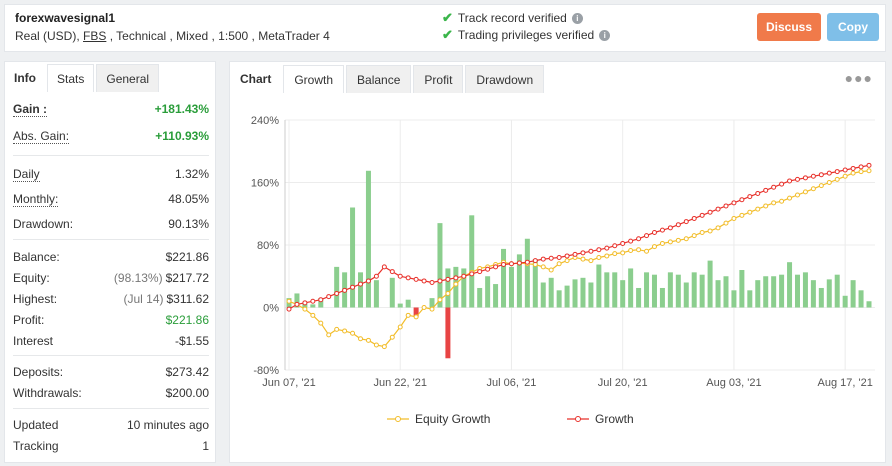 The width and height of the screenshot is (892, 466). I want to click on discuss-button: Discuss, so click(789, 27).